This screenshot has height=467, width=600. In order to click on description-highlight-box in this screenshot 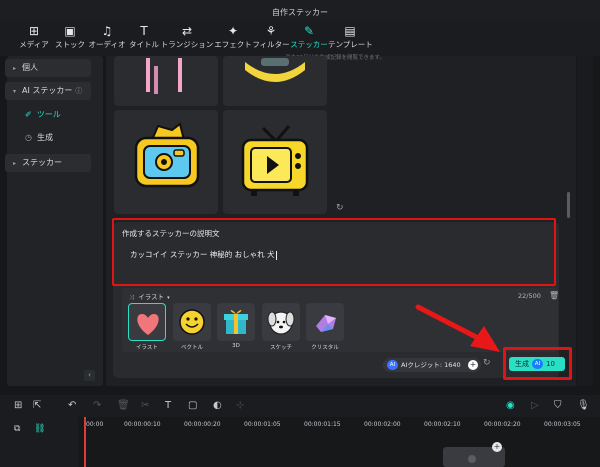, I will do `click(334, 252)`.